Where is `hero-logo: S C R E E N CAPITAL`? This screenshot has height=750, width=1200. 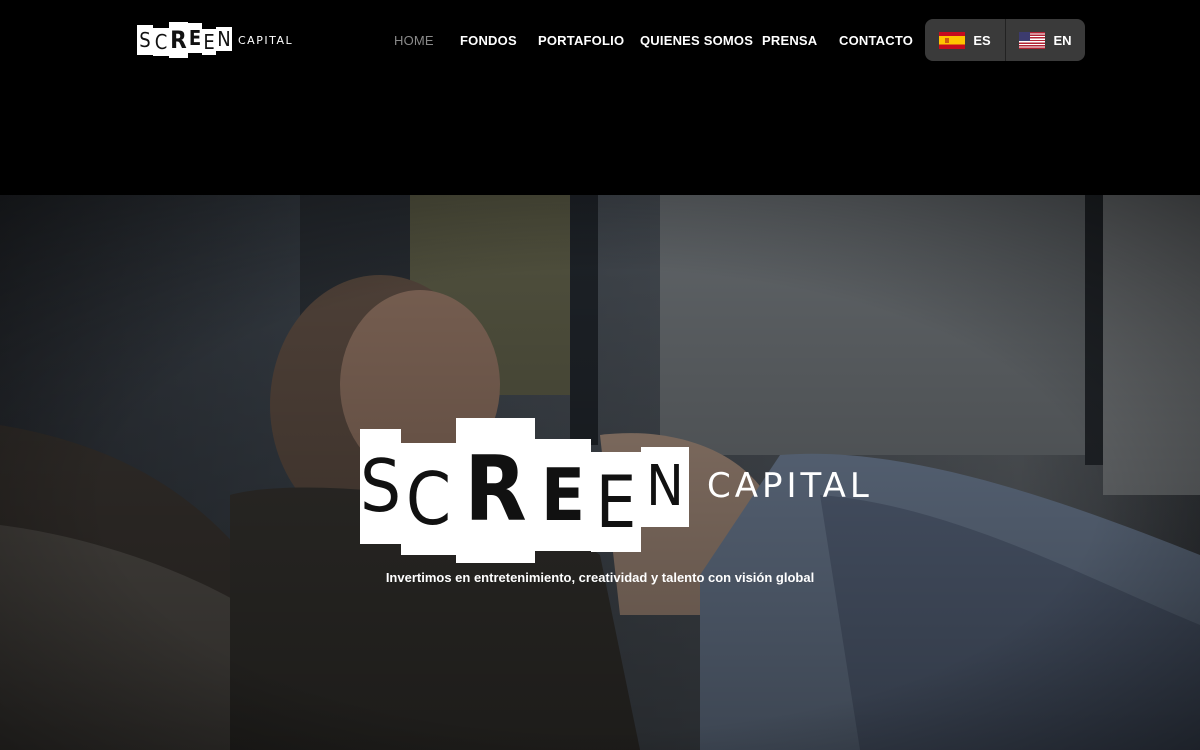
hero-logo: S C R E E N CAPITAL is located at coordinates (616, 490).